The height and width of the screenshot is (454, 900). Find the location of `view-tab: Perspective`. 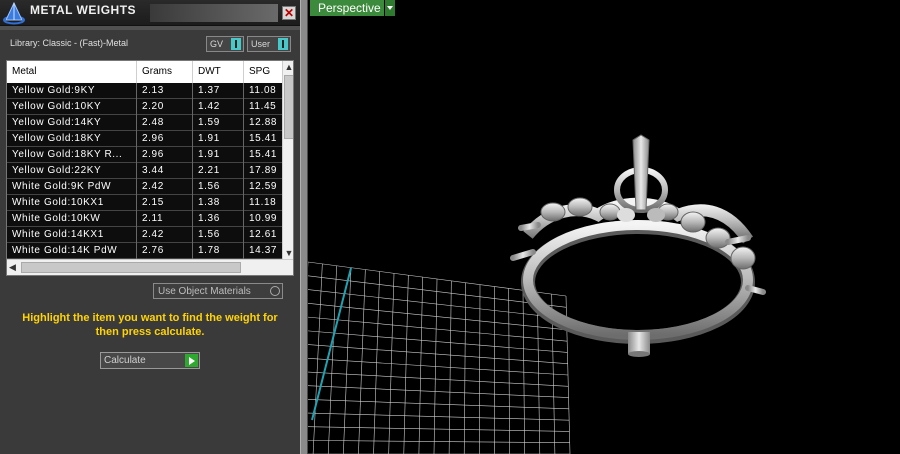

view-tab: Perspective is located at coordinates (347, 8).